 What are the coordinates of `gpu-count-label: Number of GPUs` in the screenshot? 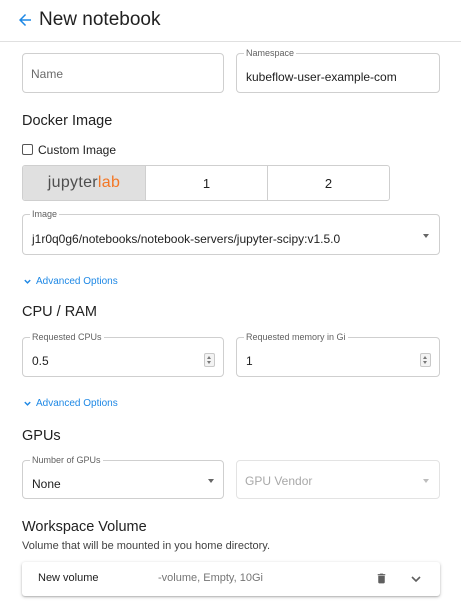 It's located at (66, 460).